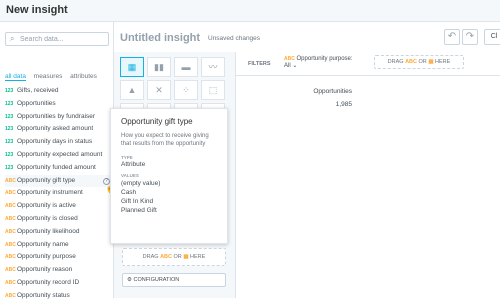  Describe the element at coordinates (137, 201) in the screenshot. I see `tooltip-value-item: Gift In Kind` at that location.